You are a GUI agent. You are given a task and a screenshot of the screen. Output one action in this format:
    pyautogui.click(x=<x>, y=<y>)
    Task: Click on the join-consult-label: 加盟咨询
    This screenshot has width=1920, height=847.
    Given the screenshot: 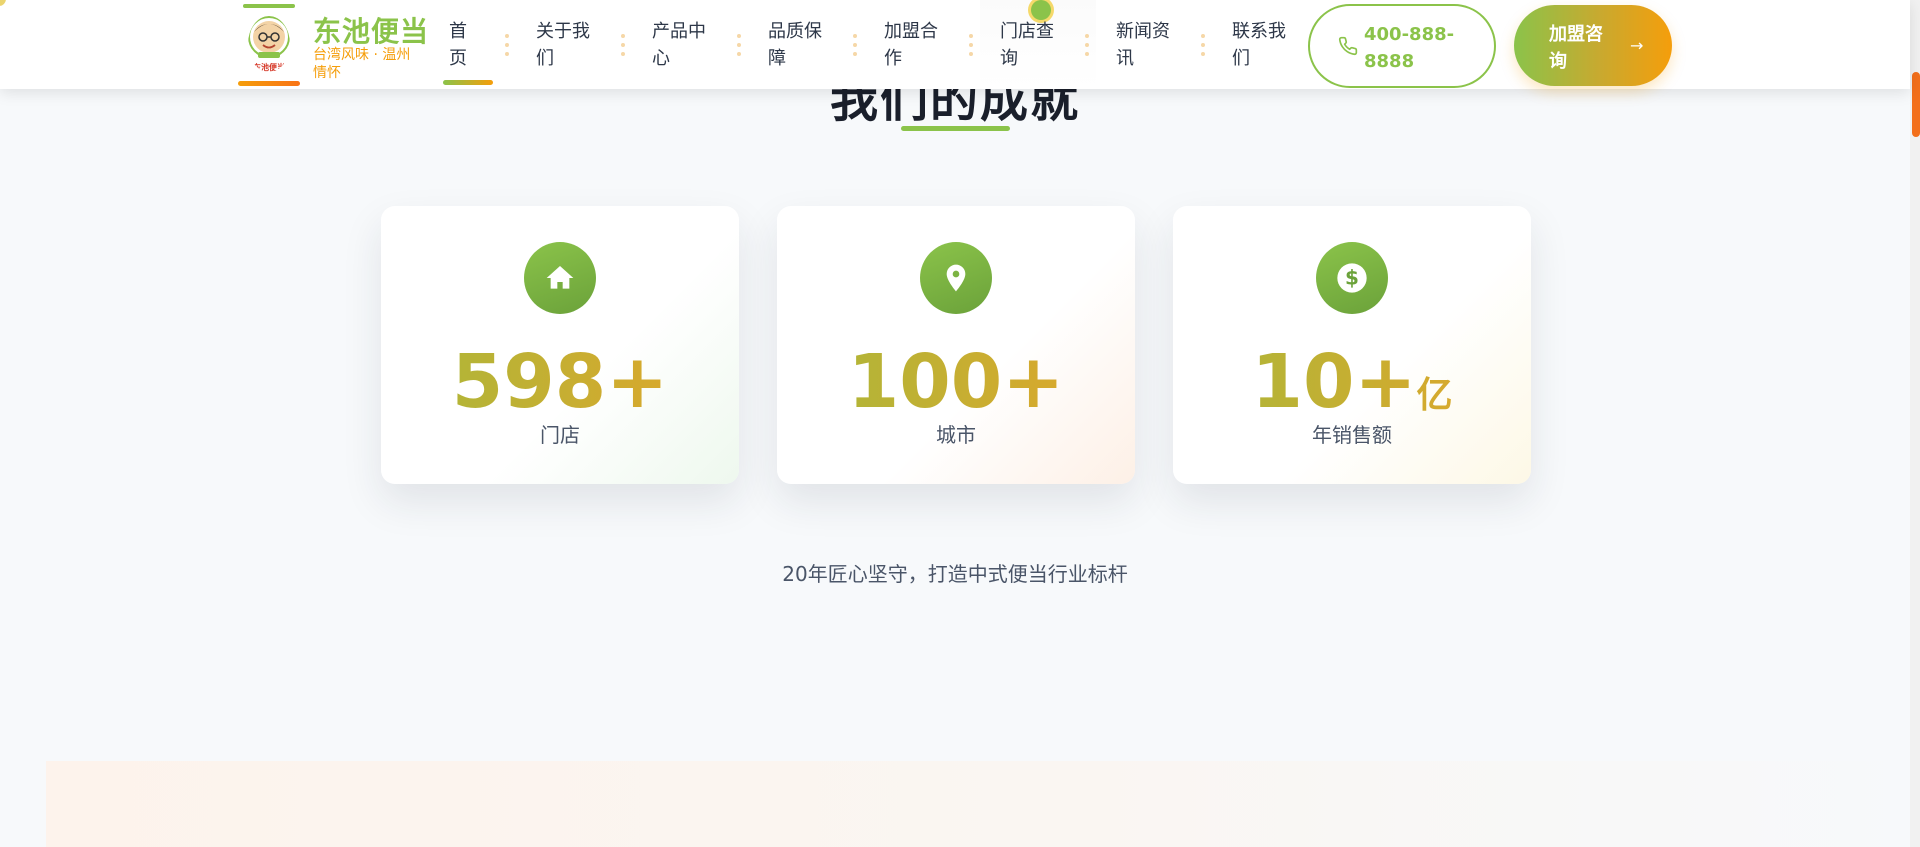 What is the action you would take?
    pyautogui.click(x=1576, y=48)
    